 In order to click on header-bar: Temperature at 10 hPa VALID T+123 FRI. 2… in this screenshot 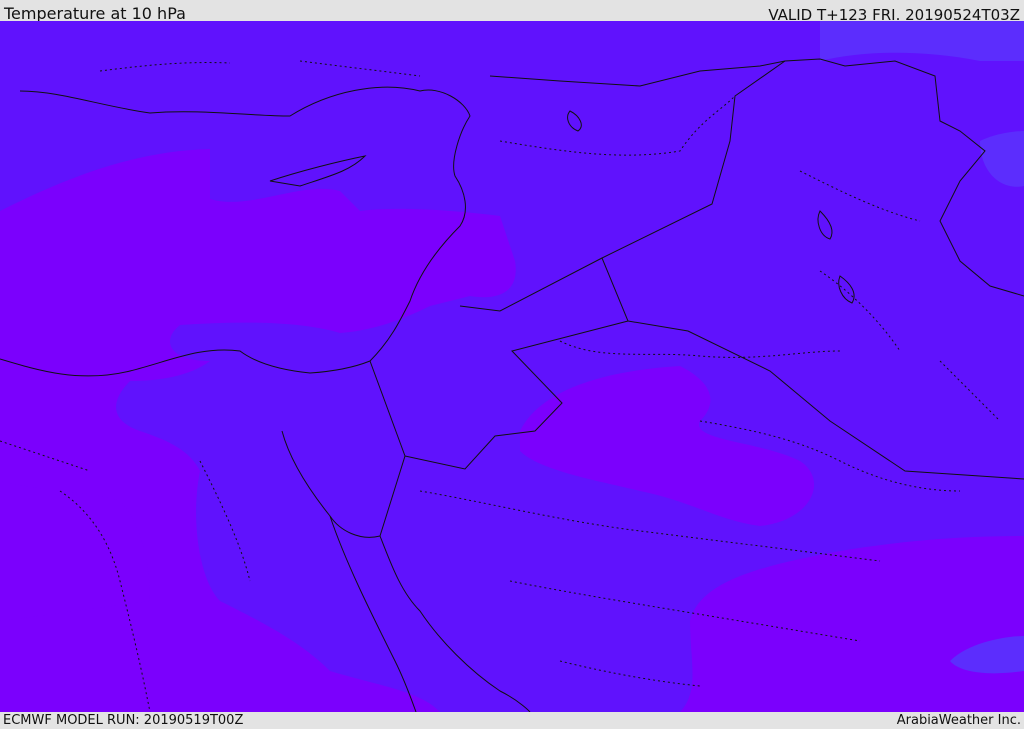, I will do `click(512, 12)`.